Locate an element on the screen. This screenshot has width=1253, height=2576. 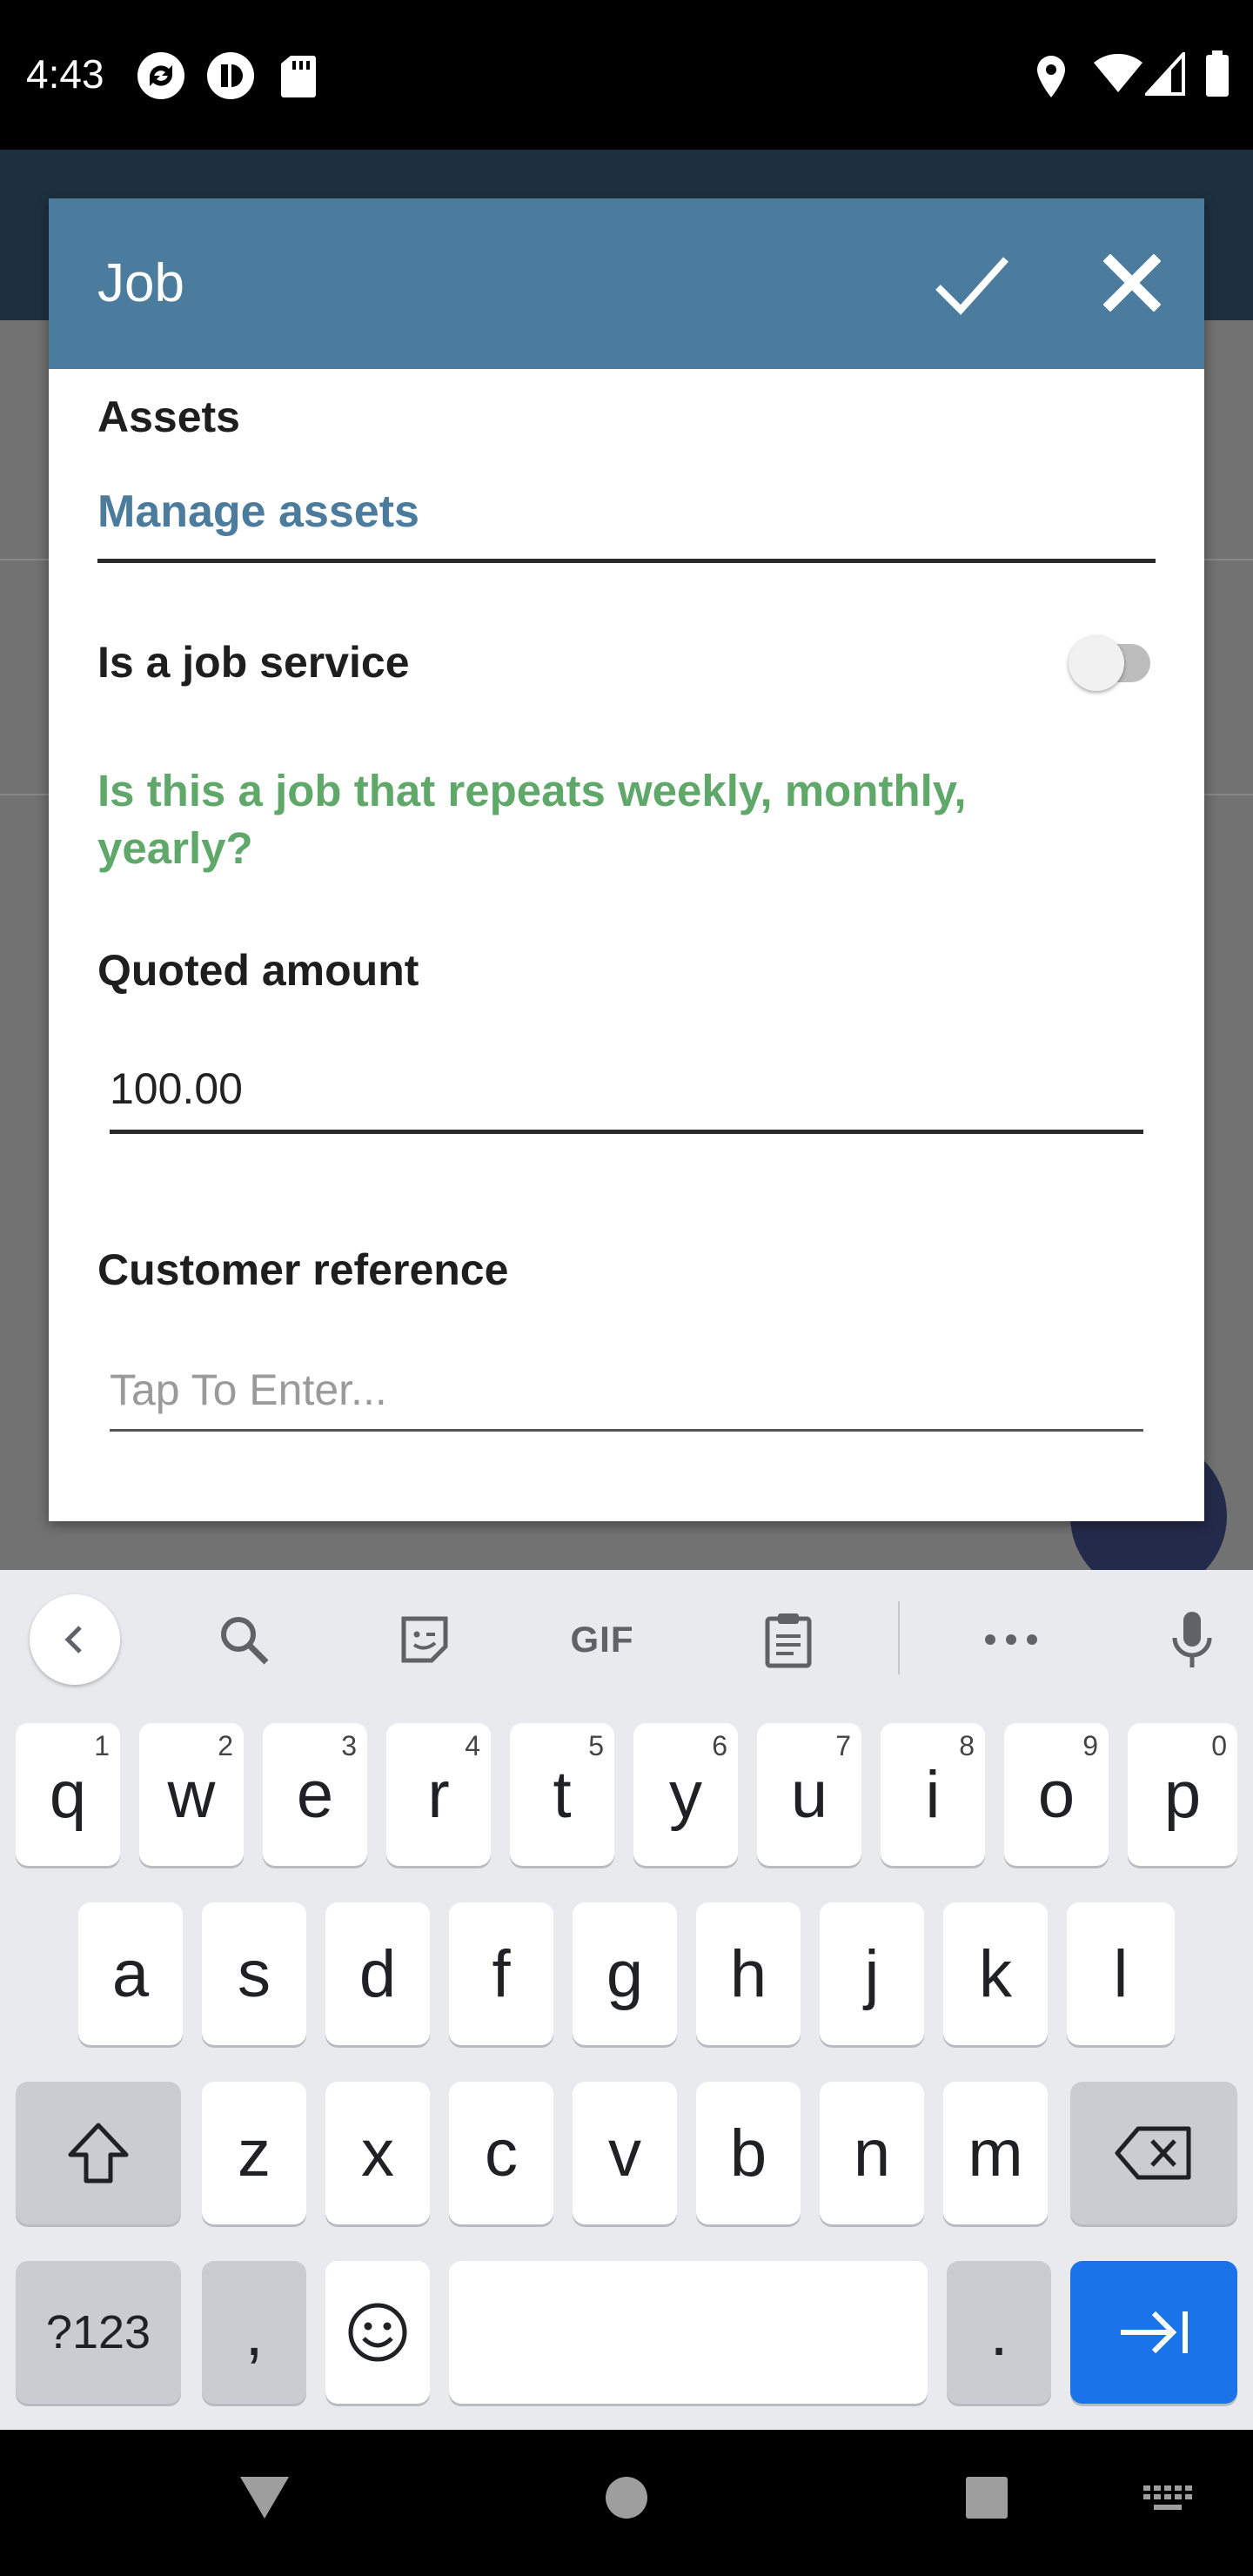
customer-reference-label: Customer reference is located at coordinates (303, 1269).